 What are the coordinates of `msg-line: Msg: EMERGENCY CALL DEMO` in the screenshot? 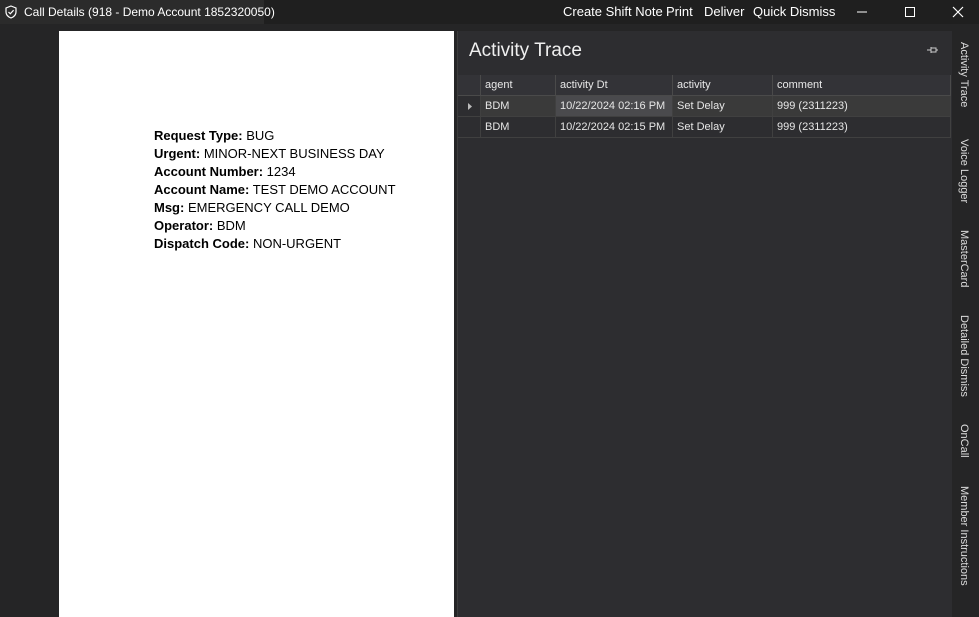 It's located at (275, 208).